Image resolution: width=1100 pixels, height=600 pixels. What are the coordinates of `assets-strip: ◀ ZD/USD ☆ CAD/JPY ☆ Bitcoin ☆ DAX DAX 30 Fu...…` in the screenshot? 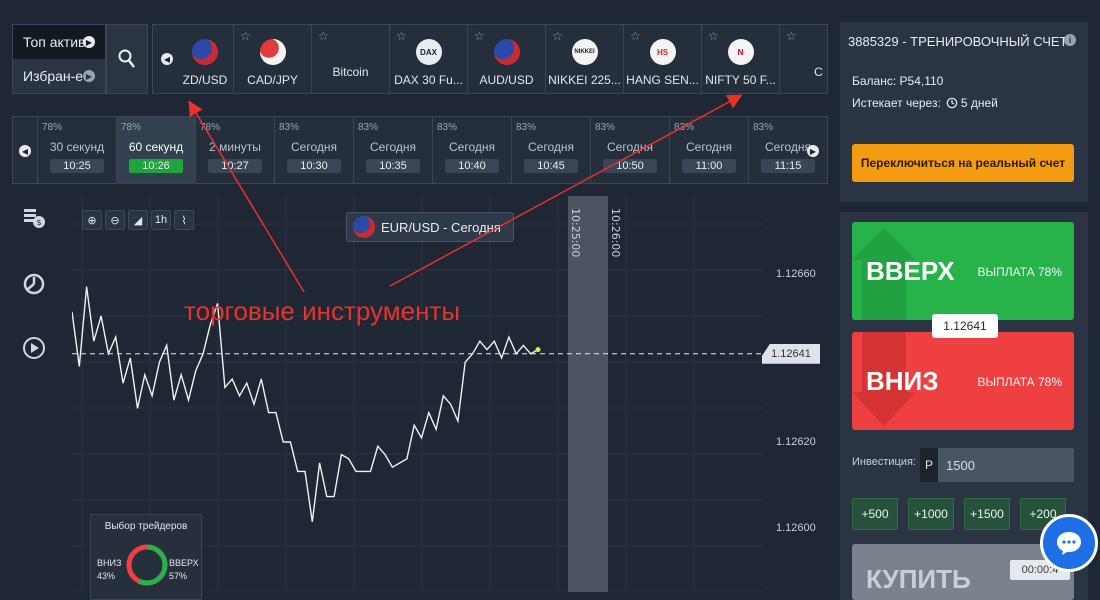 It's located at (490, 59).